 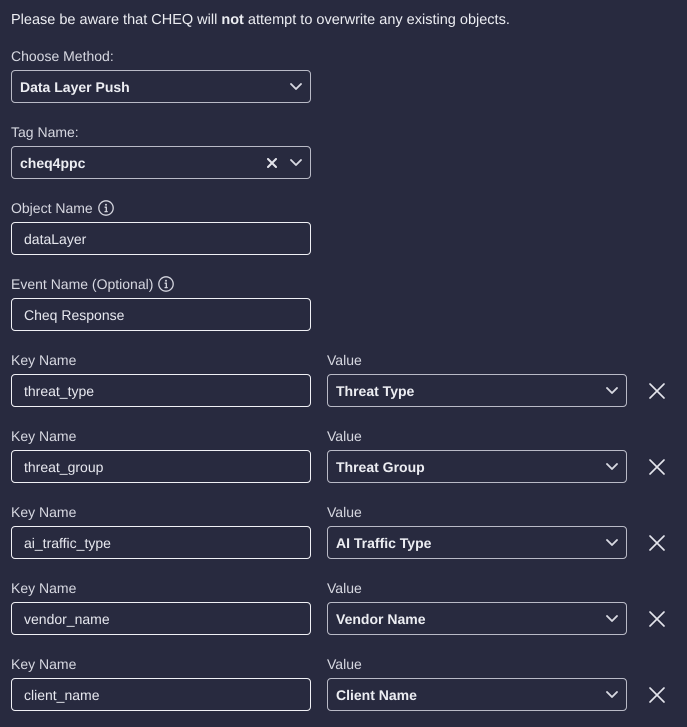 What do you see at coordinates (477, 466) in the screenshot?
I see `value-dropdown: Threat Group` at bounding box center [477, 466].